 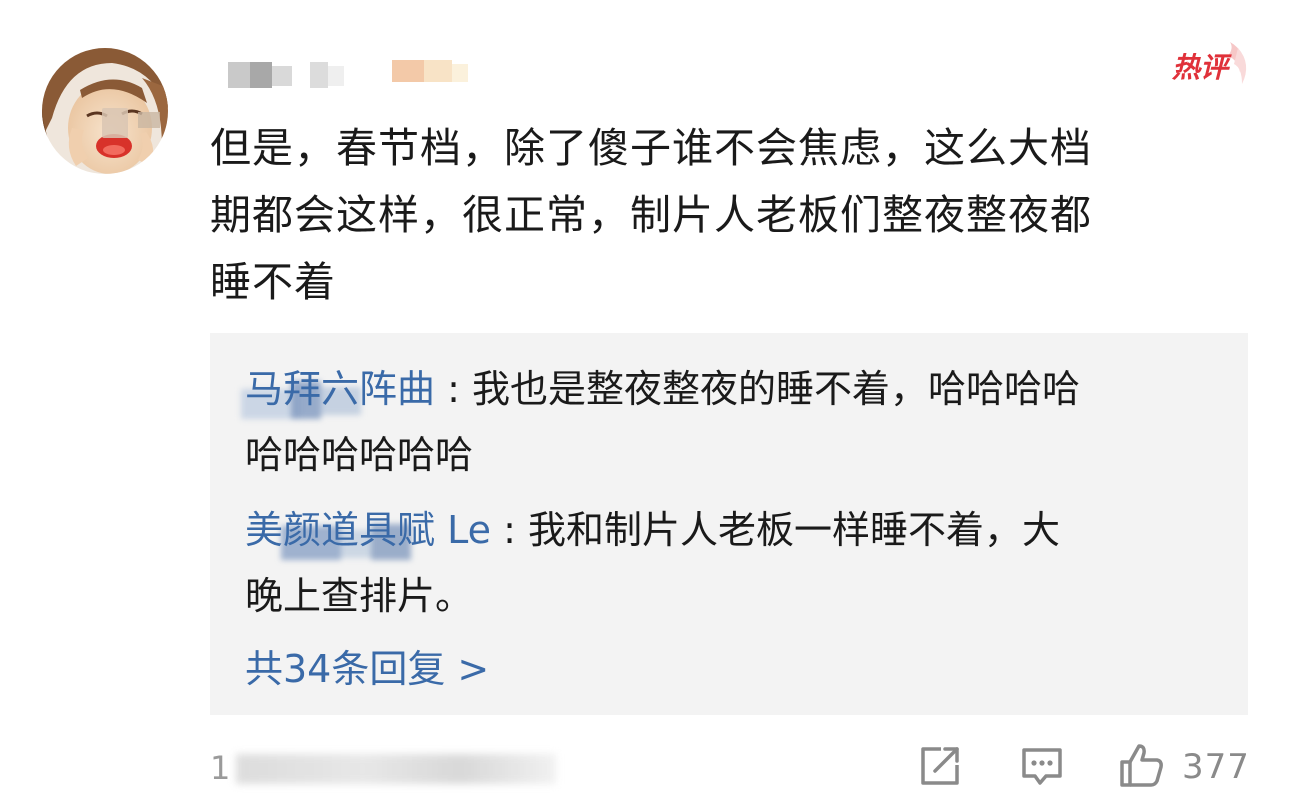 I want to click on like-button, so click(x=1142, y=766).